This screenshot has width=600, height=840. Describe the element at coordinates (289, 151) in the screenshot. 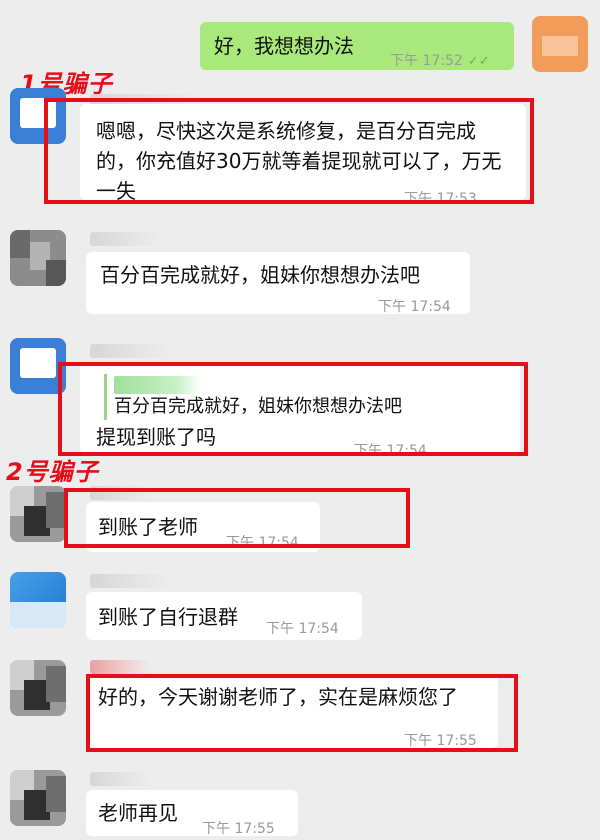

I see `highlight-box-scammer-1-claim` at that location.